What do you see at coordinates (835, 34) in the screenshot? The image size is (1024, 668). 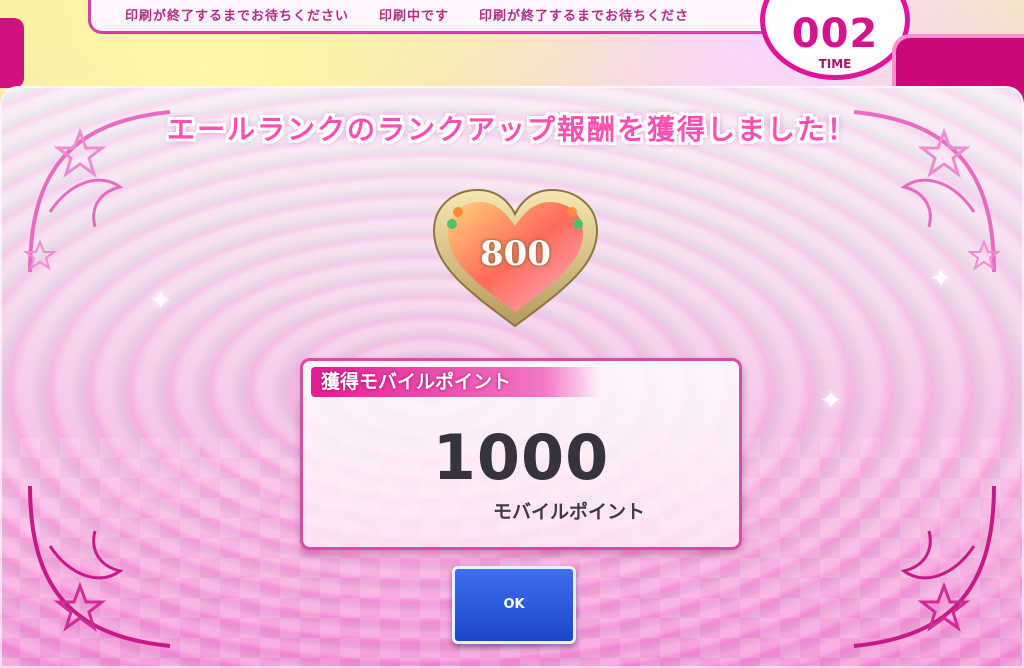 I see `timer-value: 002` at bounding box center [835, 34].